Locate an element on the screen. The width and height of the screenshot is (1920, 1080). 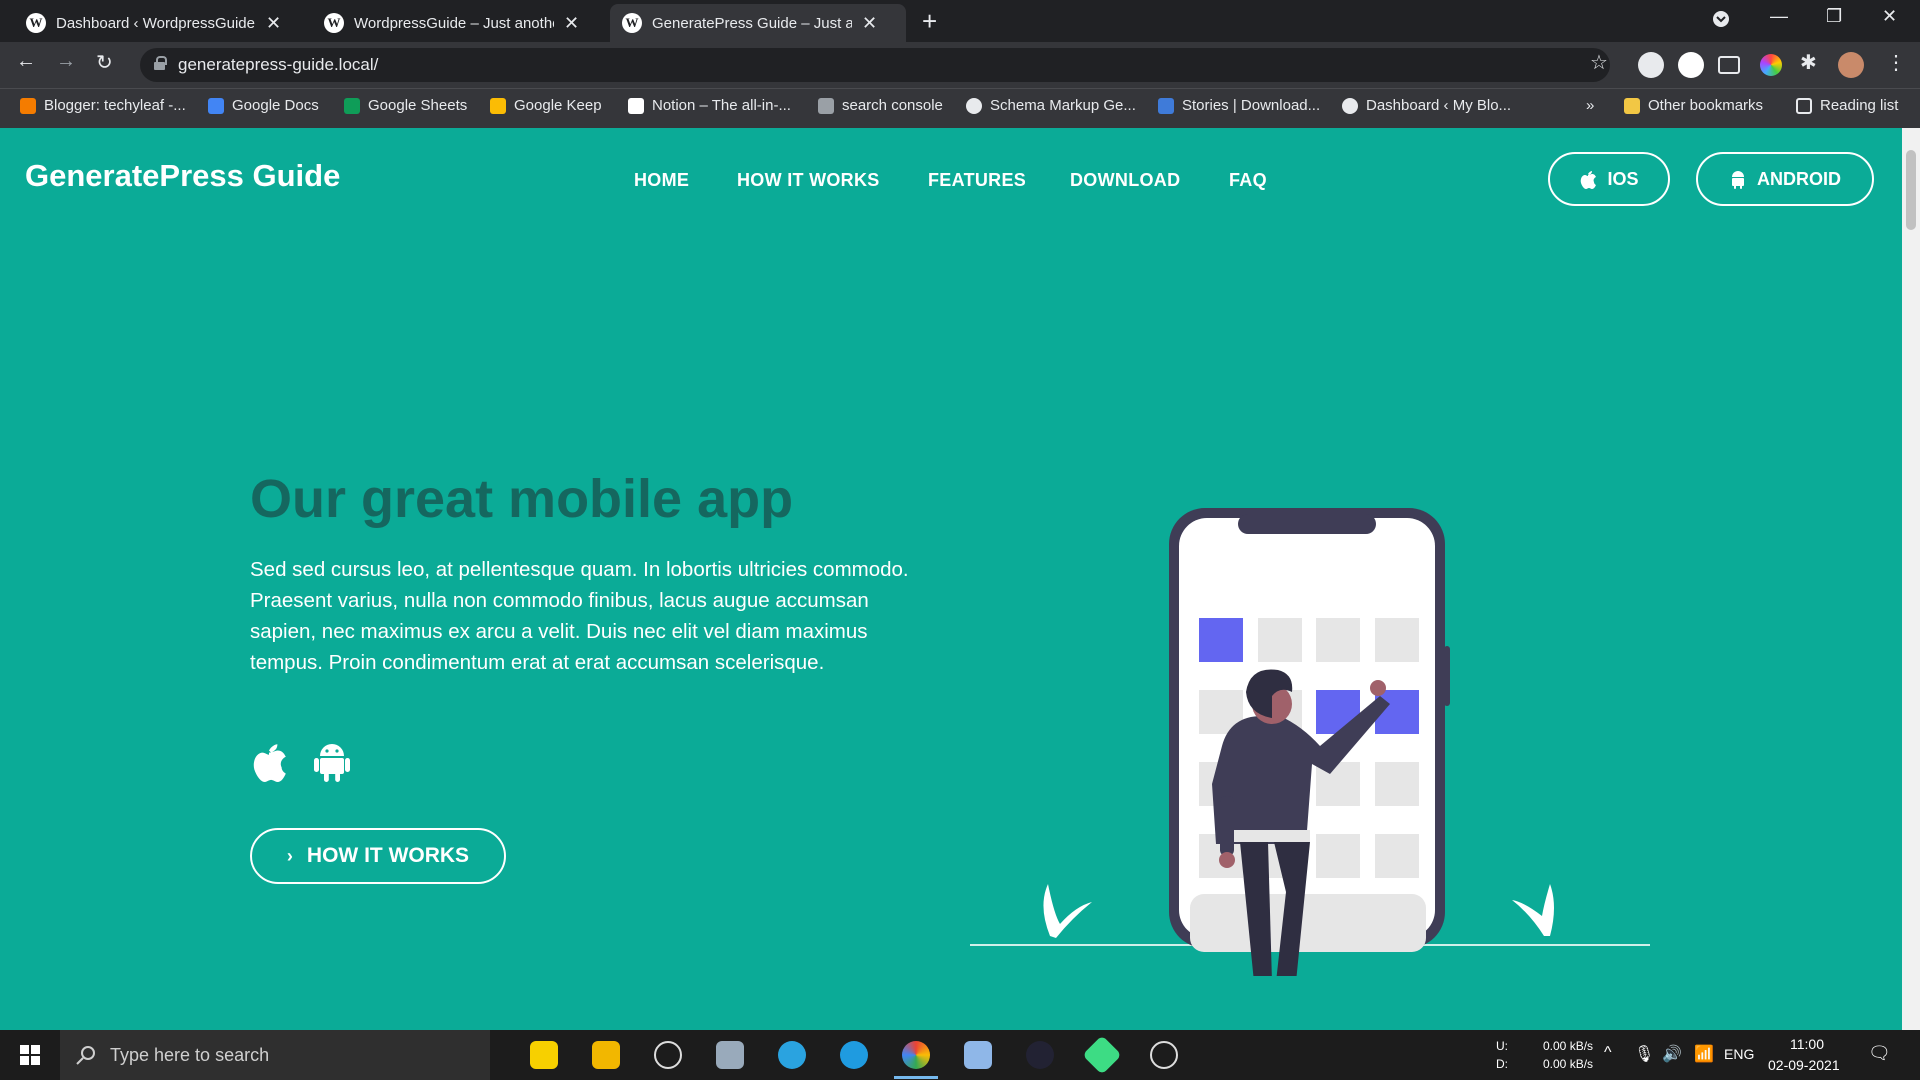
menu-kebab-icon: ⋮ is located at coordinates (1896, 62).